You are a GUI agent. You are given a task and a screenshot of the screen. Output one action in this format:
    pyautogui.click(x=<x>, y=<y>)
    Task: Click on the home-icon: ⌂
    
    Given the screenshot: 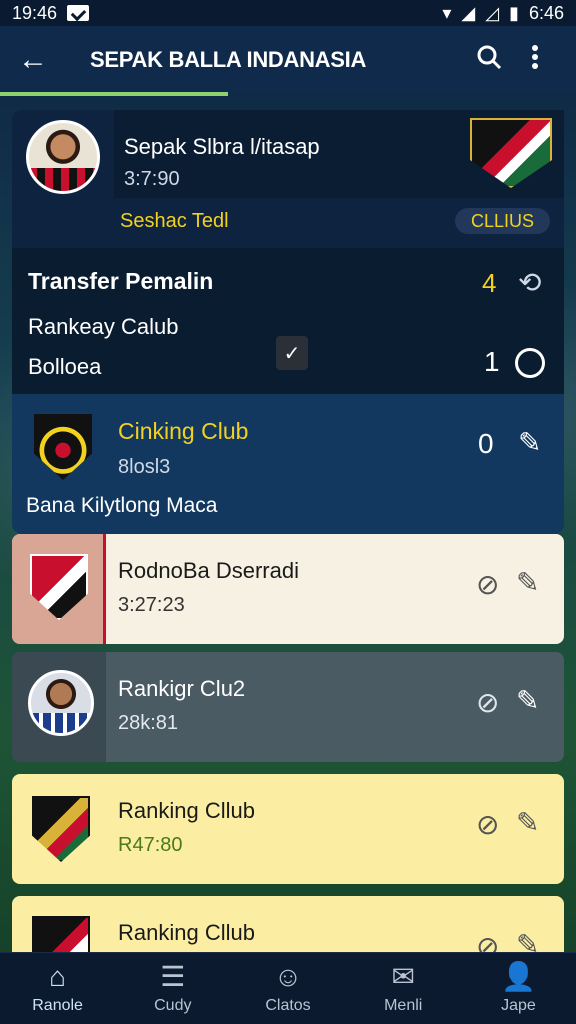 What is the action you would take?
    pyautogui.click(x=58, y=976)
    